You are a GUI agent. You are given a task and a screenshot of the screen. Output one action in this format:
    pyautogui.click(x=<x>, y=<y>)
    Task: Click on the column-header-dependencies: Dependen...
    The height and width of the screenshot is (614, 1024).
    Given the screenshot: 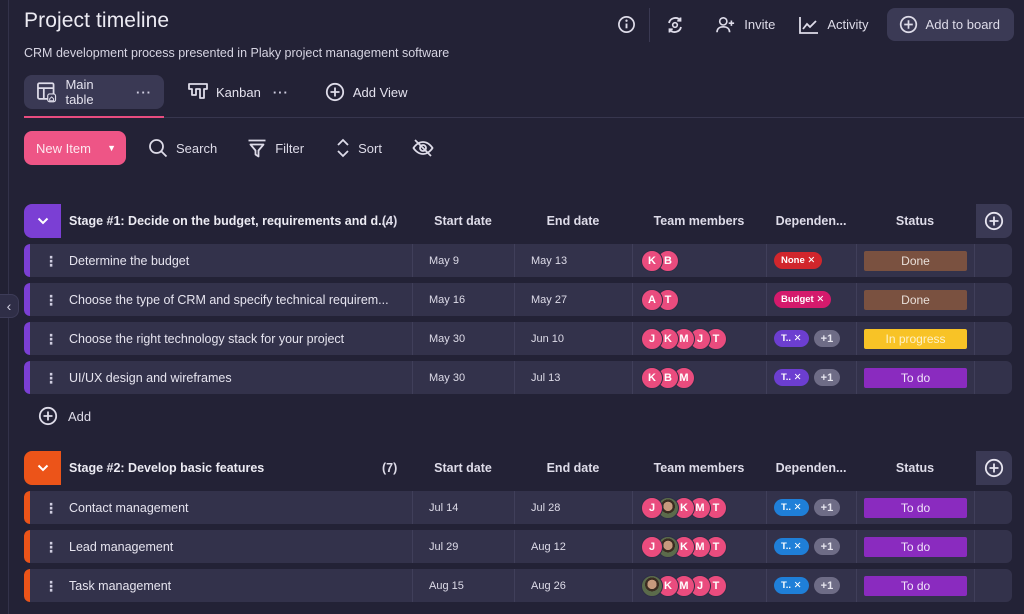 What is the action you would take?
    pyautogui.click(x=811, y=468)
    